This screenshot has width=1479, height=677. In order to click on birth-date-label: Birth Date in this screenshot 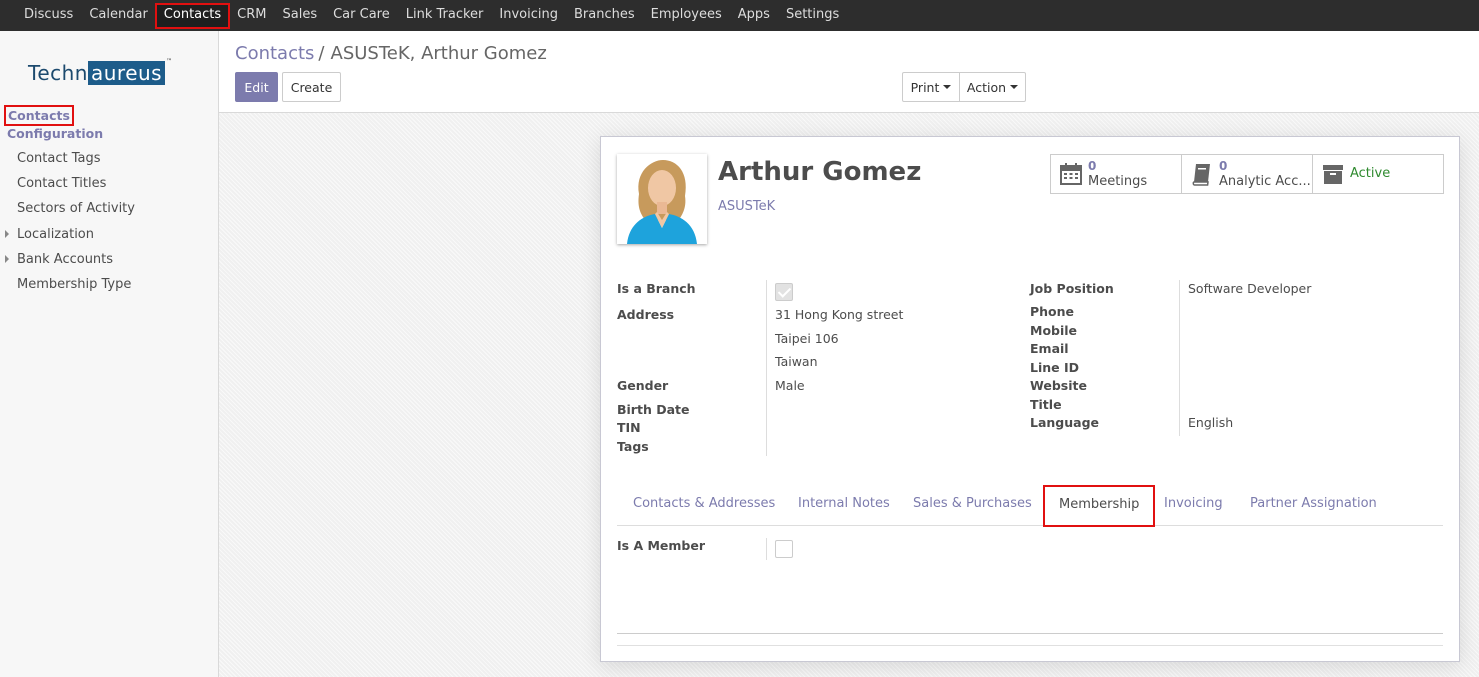, I will do `click(653, 409)`.